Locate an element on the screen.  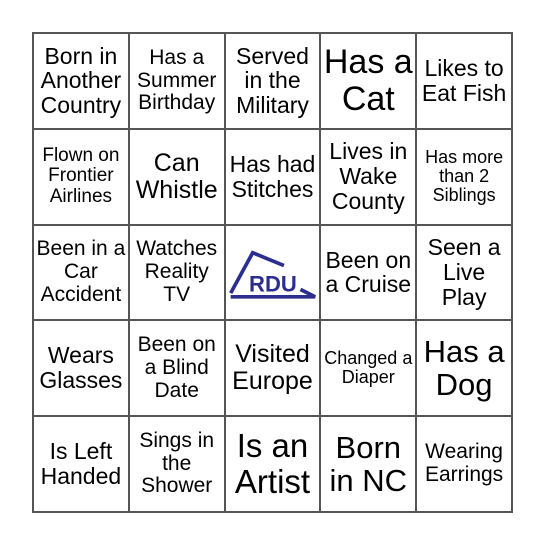
bingo-cell: Is an Artist is located at coordinates (272, 464).